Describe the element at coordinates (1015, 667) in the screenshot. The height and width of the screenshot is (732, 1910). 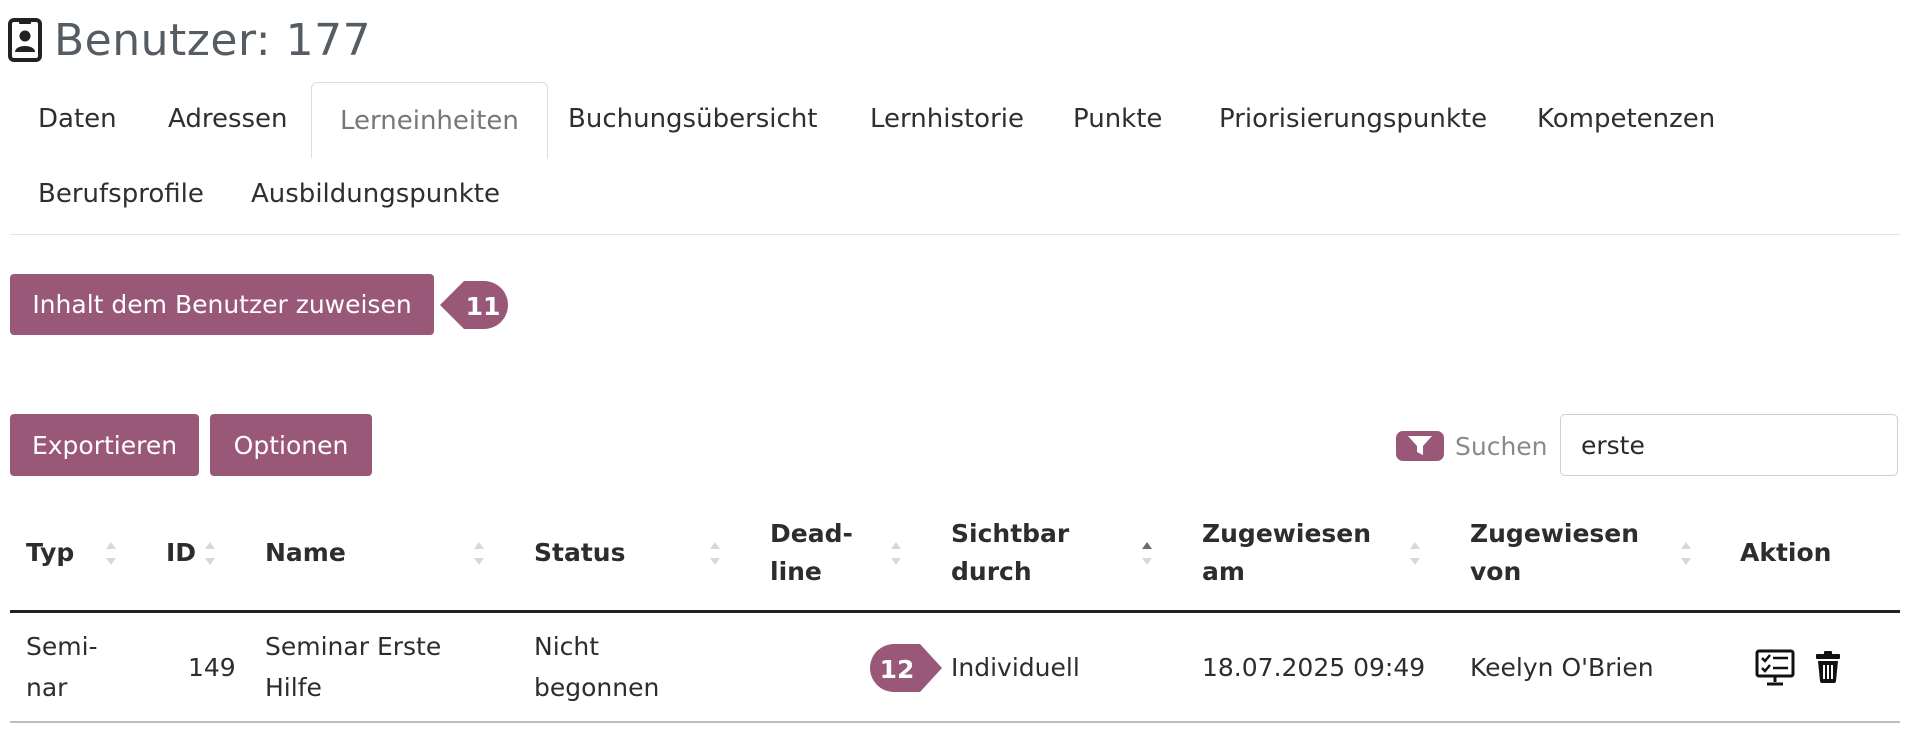
I see `cell-sichtbar: Individuell` at that location.